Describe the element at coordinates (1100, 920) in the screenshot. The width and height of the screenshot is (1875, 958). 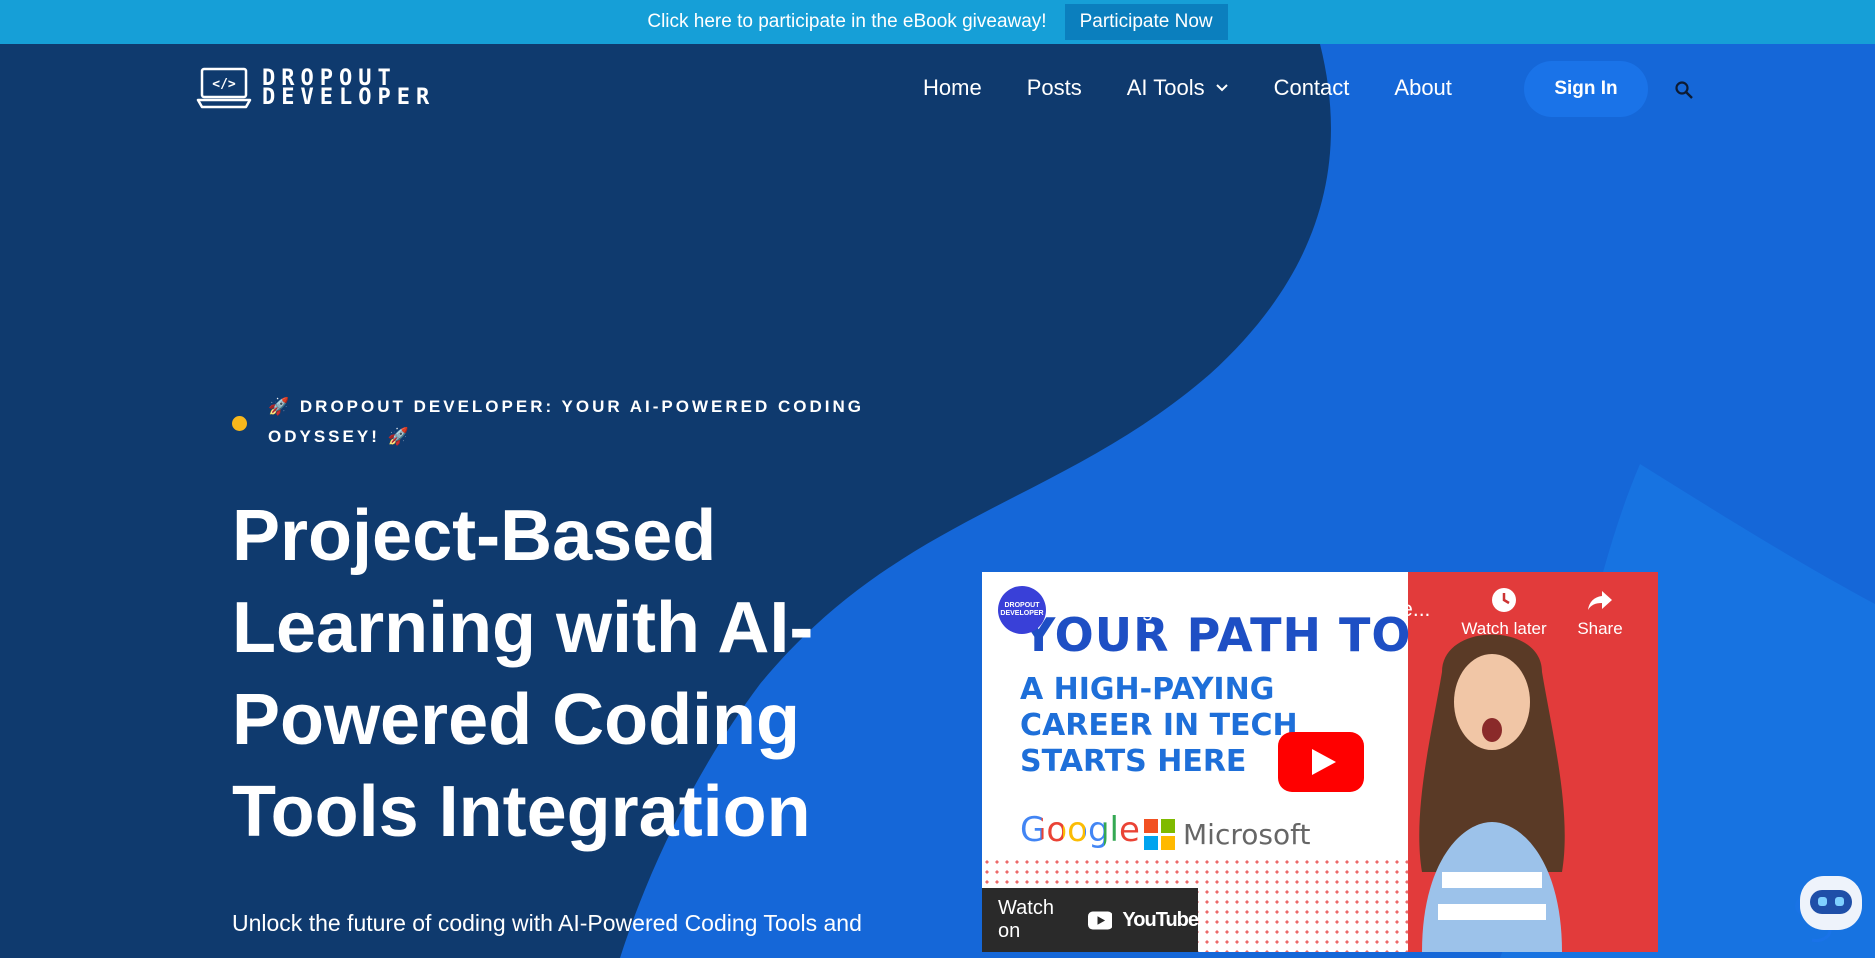
I see `youtube-logo-icon` at that location.